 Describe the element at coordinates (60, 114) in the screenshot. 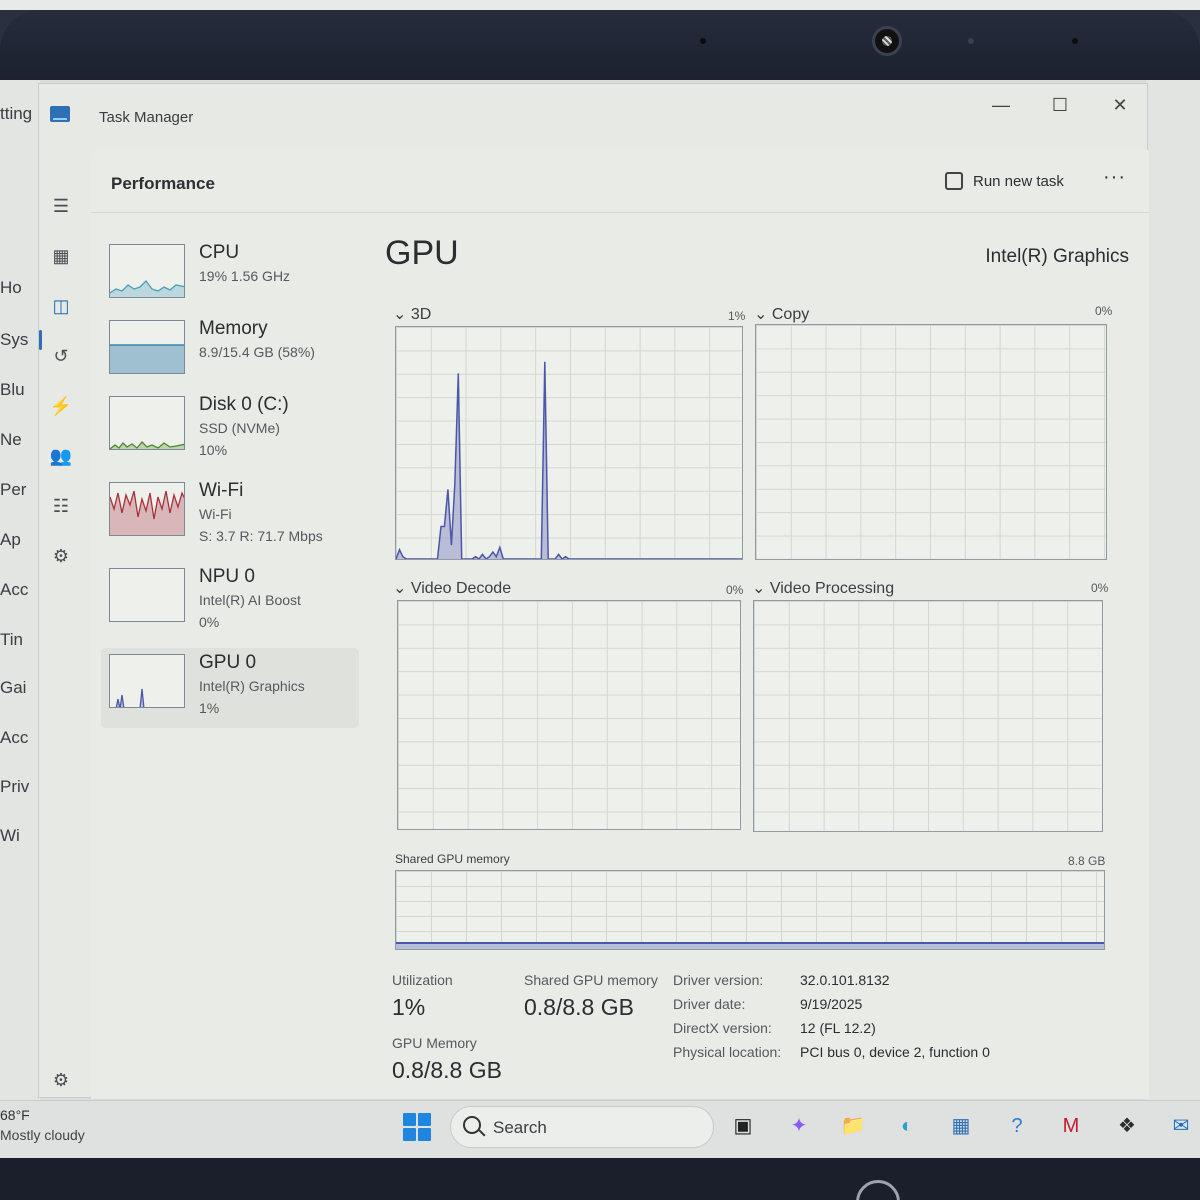

I see `task-manager-app-icon` at that location.